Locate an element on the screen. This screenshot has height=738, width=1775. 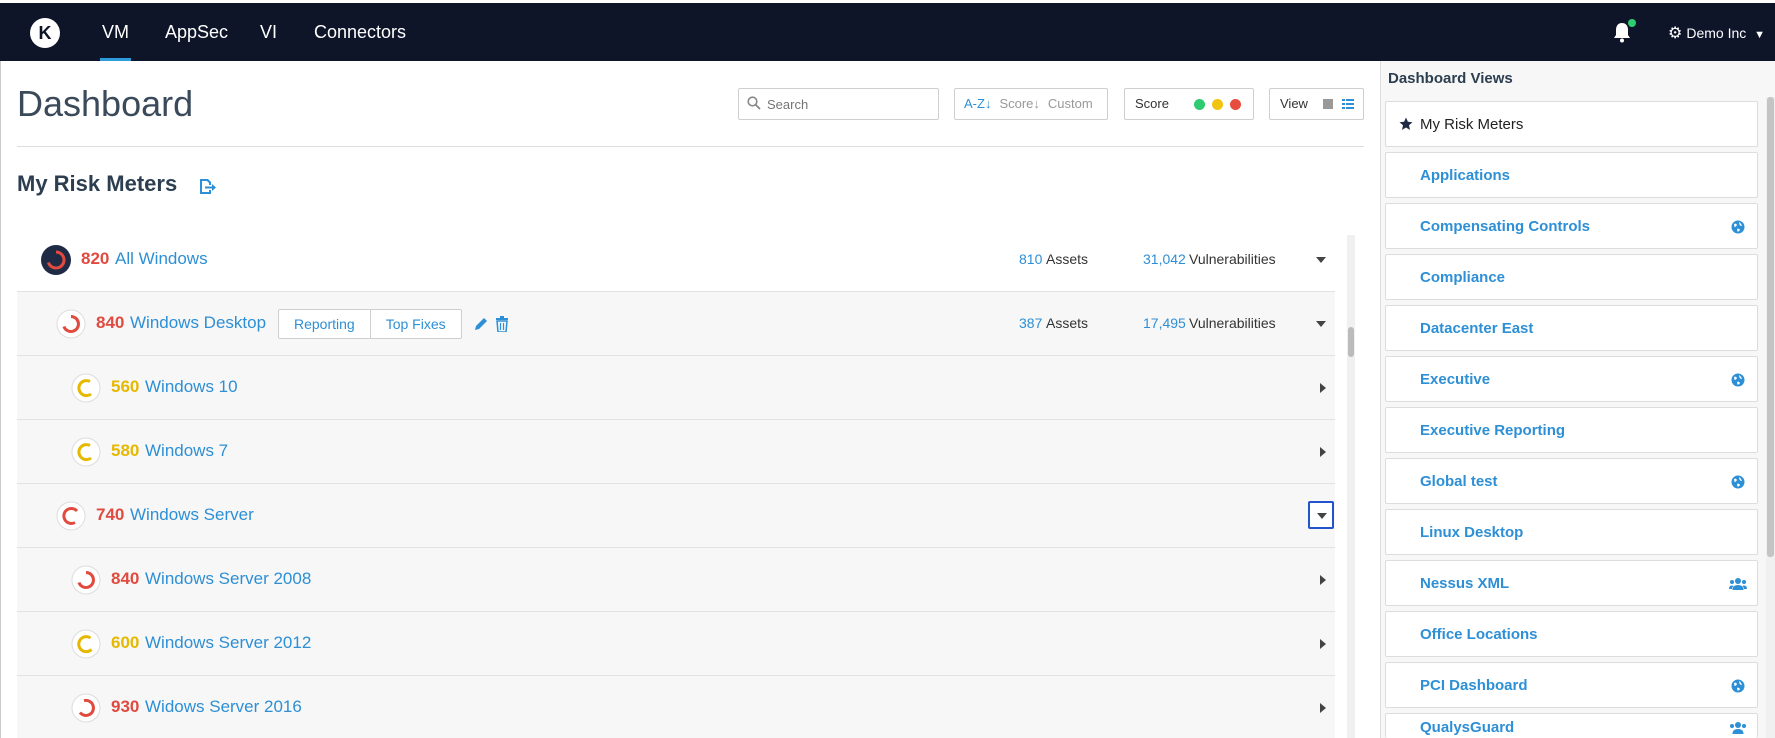
risk-meter-row: 740 Windows Server is located at coordinates (676, 516).